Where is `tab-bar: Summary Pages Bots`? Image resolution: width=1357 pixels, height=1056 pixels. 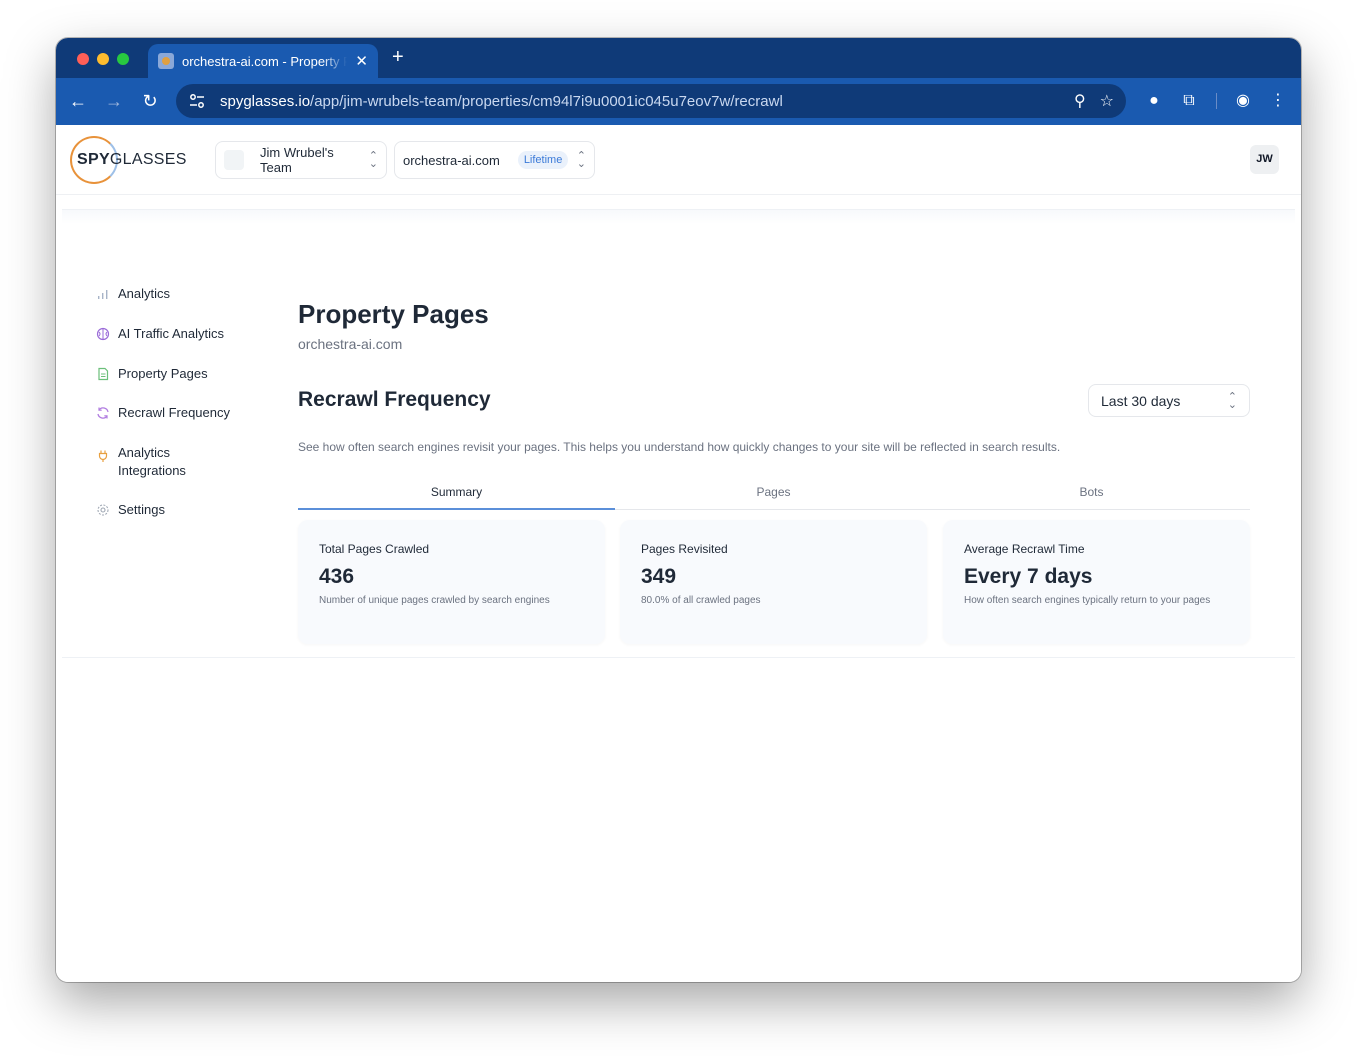
tab-bar: Summary Pages Bots is located at coordinates (774, 495).